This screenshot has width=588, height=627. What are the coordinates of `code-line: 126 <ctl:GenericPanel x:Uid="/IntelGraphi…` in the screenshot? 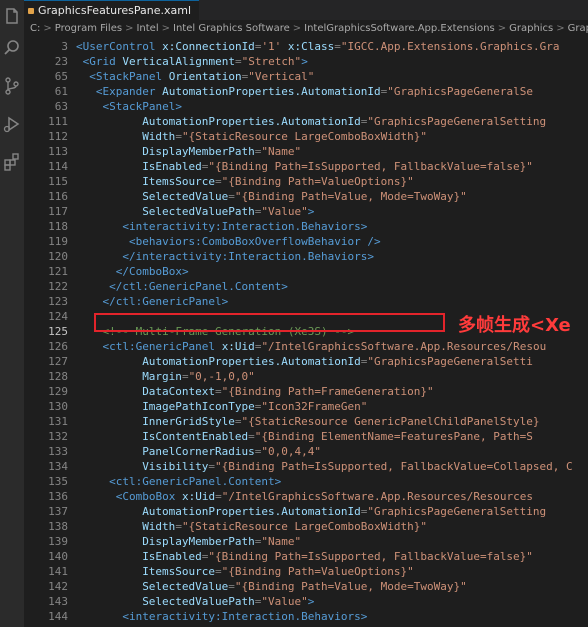 It's located at (306, 346).